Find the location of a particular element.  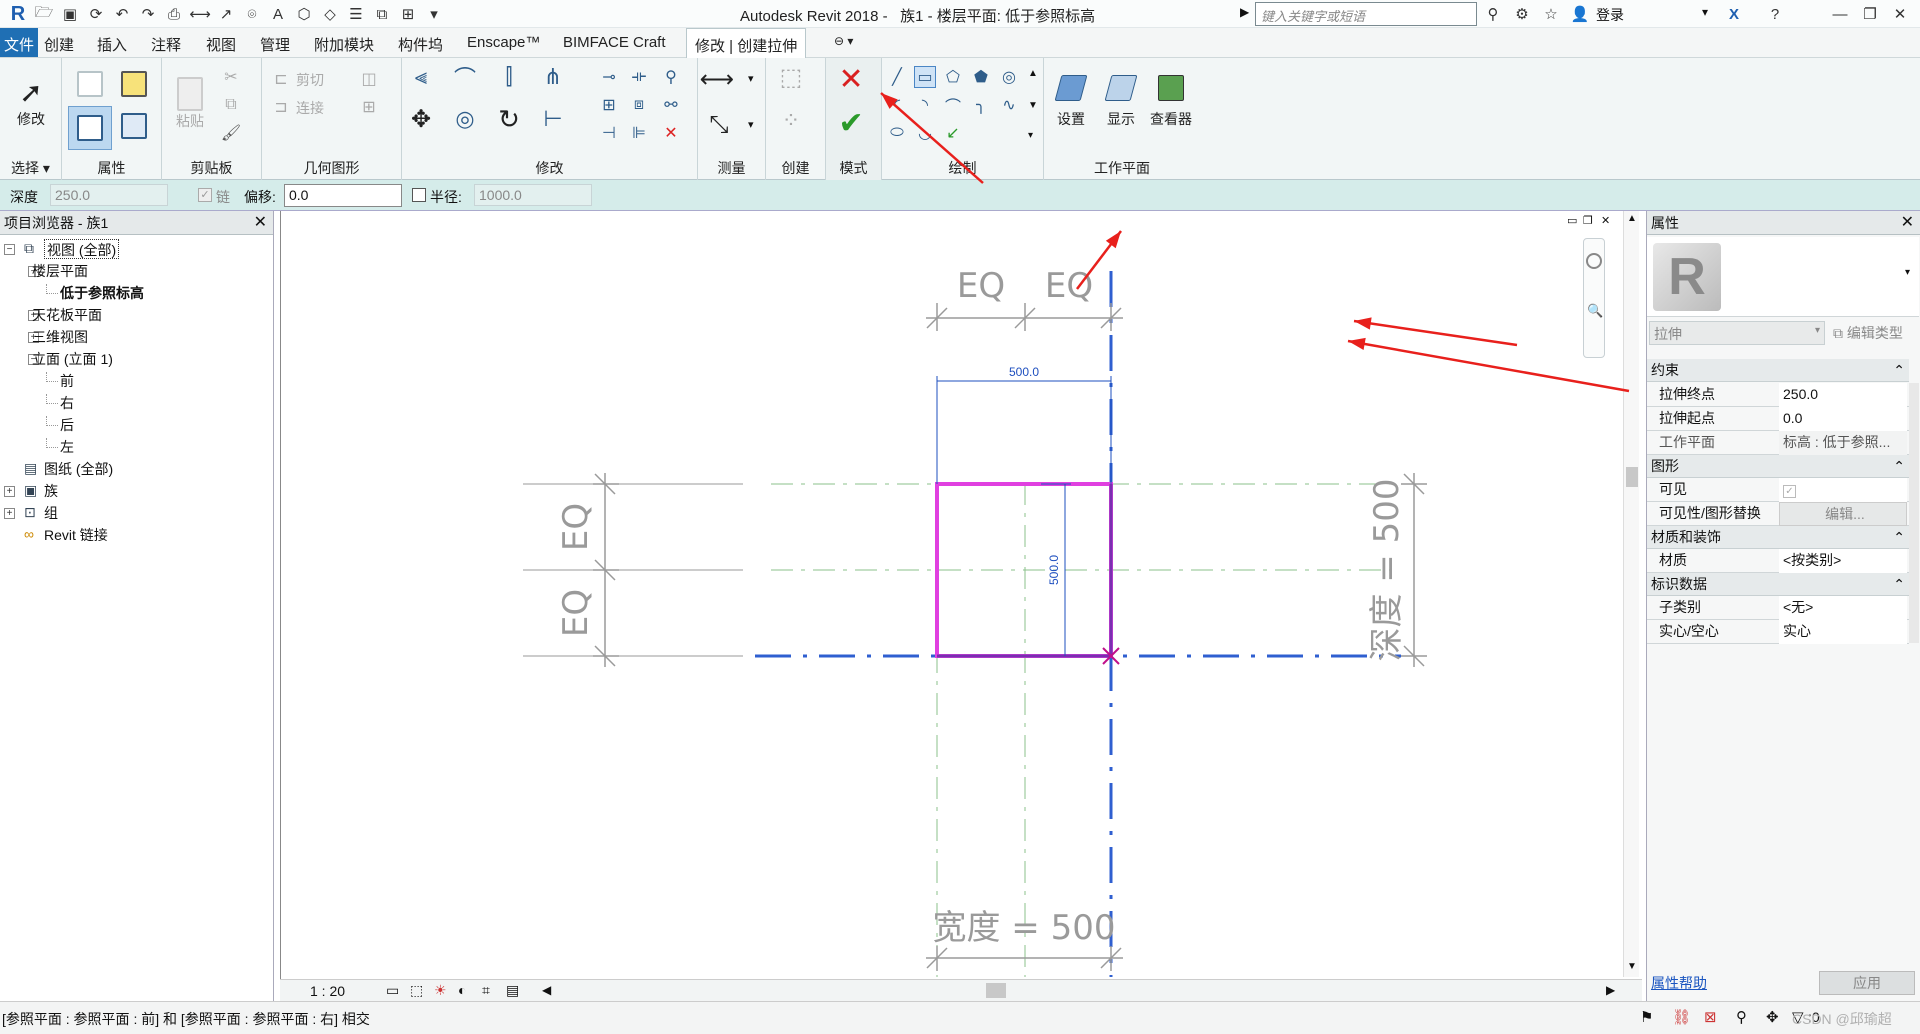

circumscribed-polygon-icon: ⬟ is located at coordinates (981, 77).